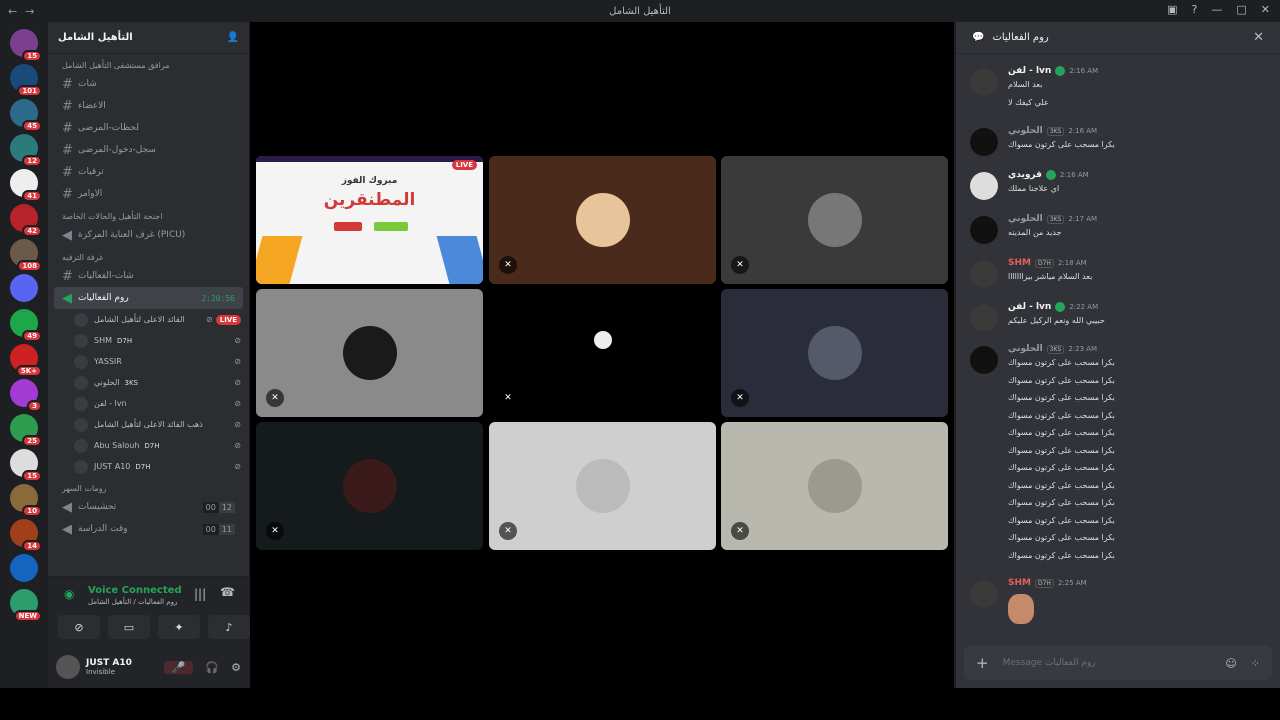 This screenshot has width=1280, height=720. I want to click on server-icon: NEW, so click(26, 605).